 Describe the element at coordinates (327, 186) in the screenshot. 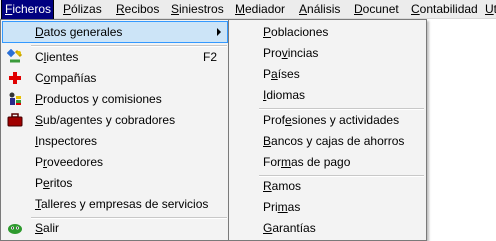

I see `submenu-item-ramos: Ramos` at that location.